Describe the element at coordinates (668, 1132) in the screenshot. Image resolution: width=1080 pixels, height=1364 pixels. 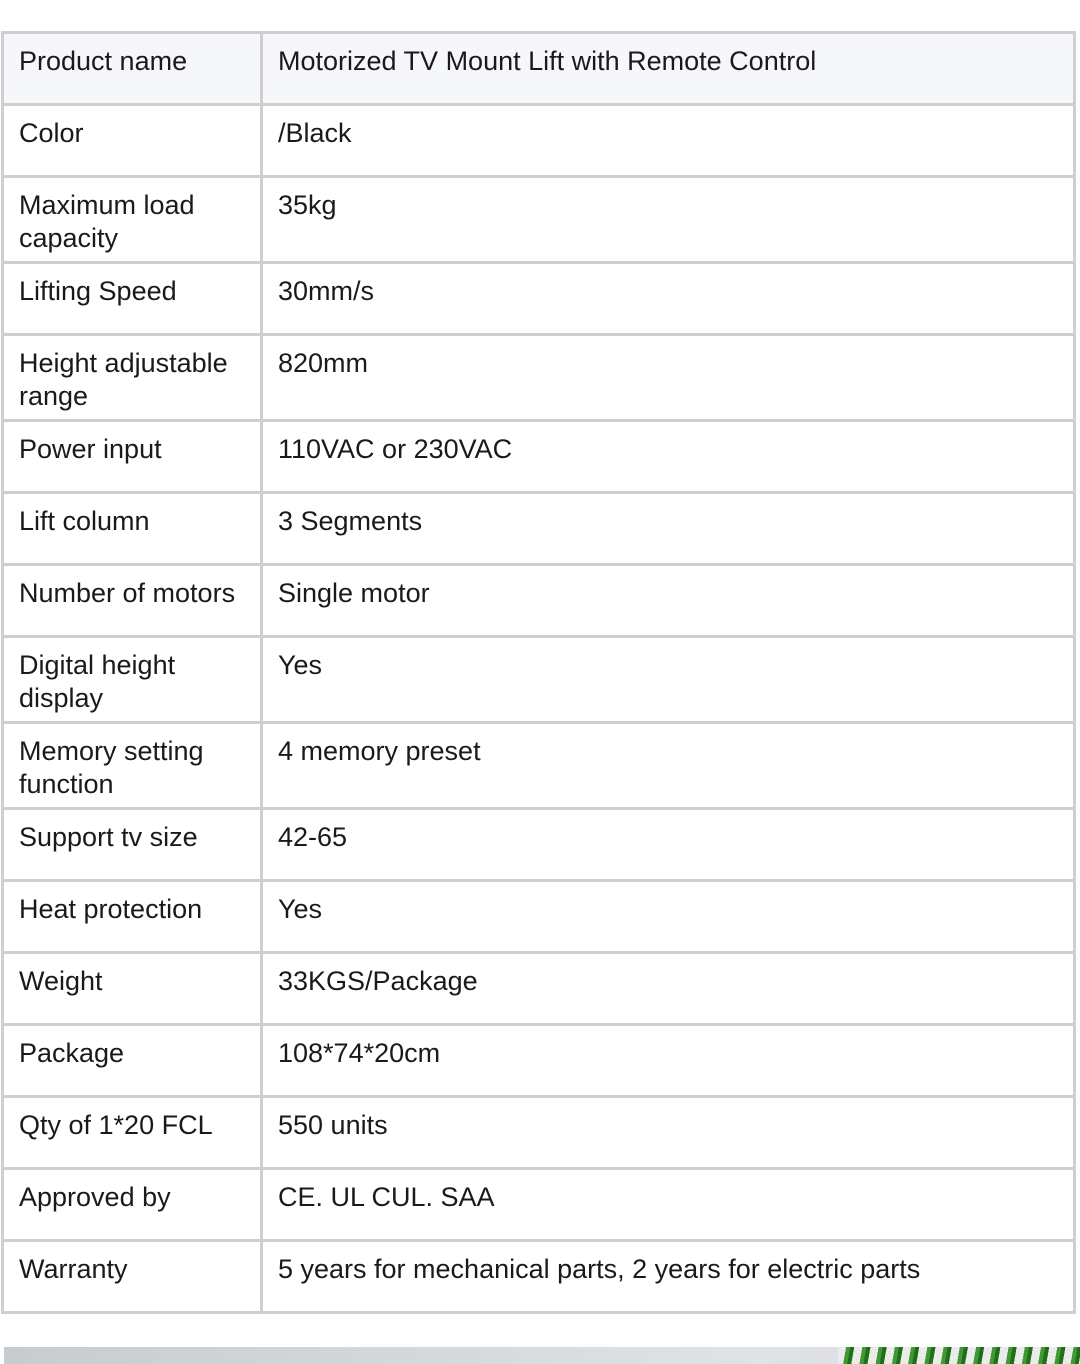
I see `spec-value: 550 units` at that location.